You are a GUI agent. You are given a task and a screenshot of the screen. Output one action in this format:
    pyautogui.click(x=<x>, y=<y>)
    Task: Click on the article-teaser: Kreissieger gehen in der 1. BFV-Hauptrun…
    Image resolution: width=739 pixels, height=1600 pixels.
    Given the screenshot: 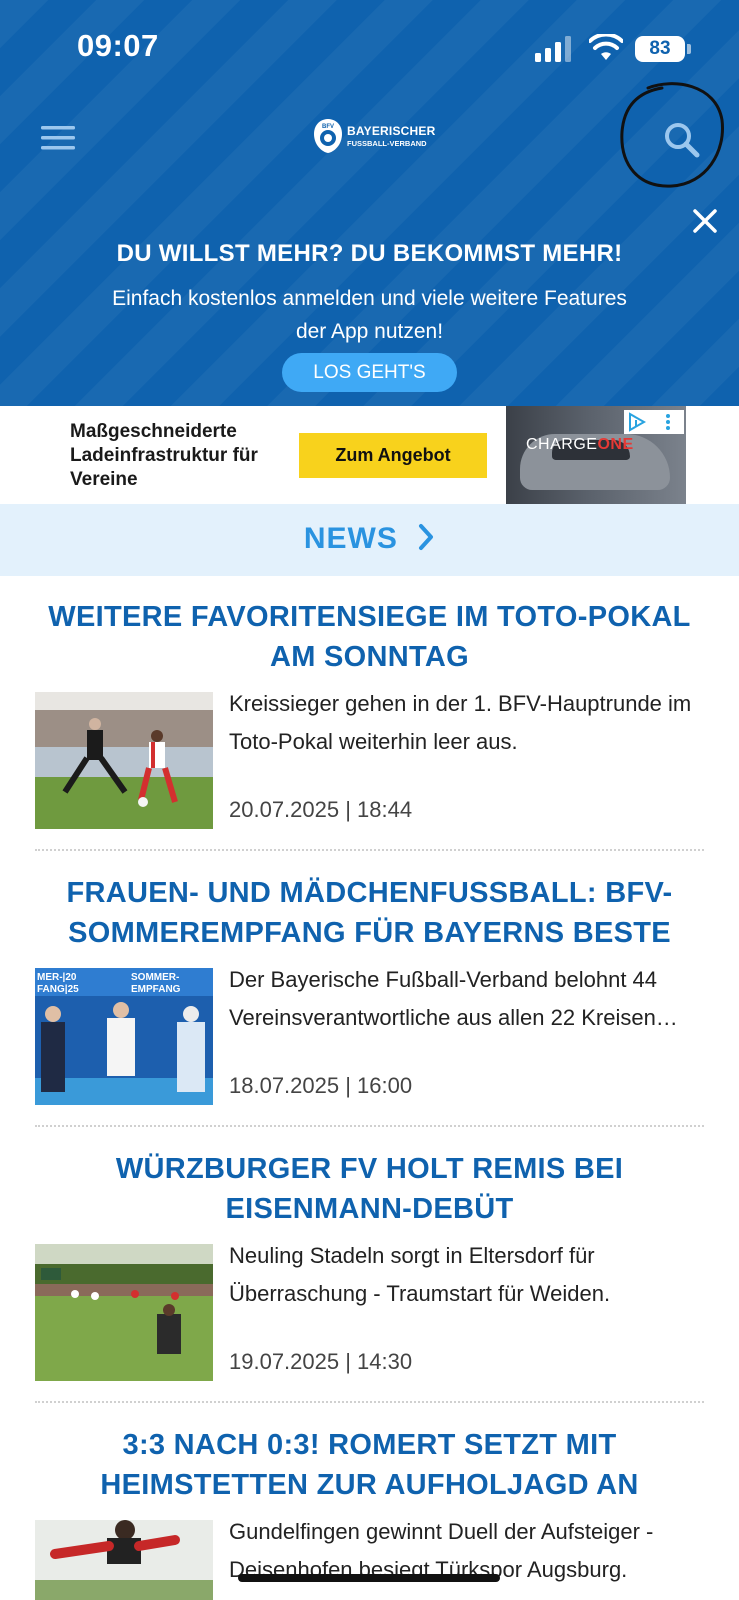 What is the action you would take?
    pyautogui.click(x=460, y=722)
    